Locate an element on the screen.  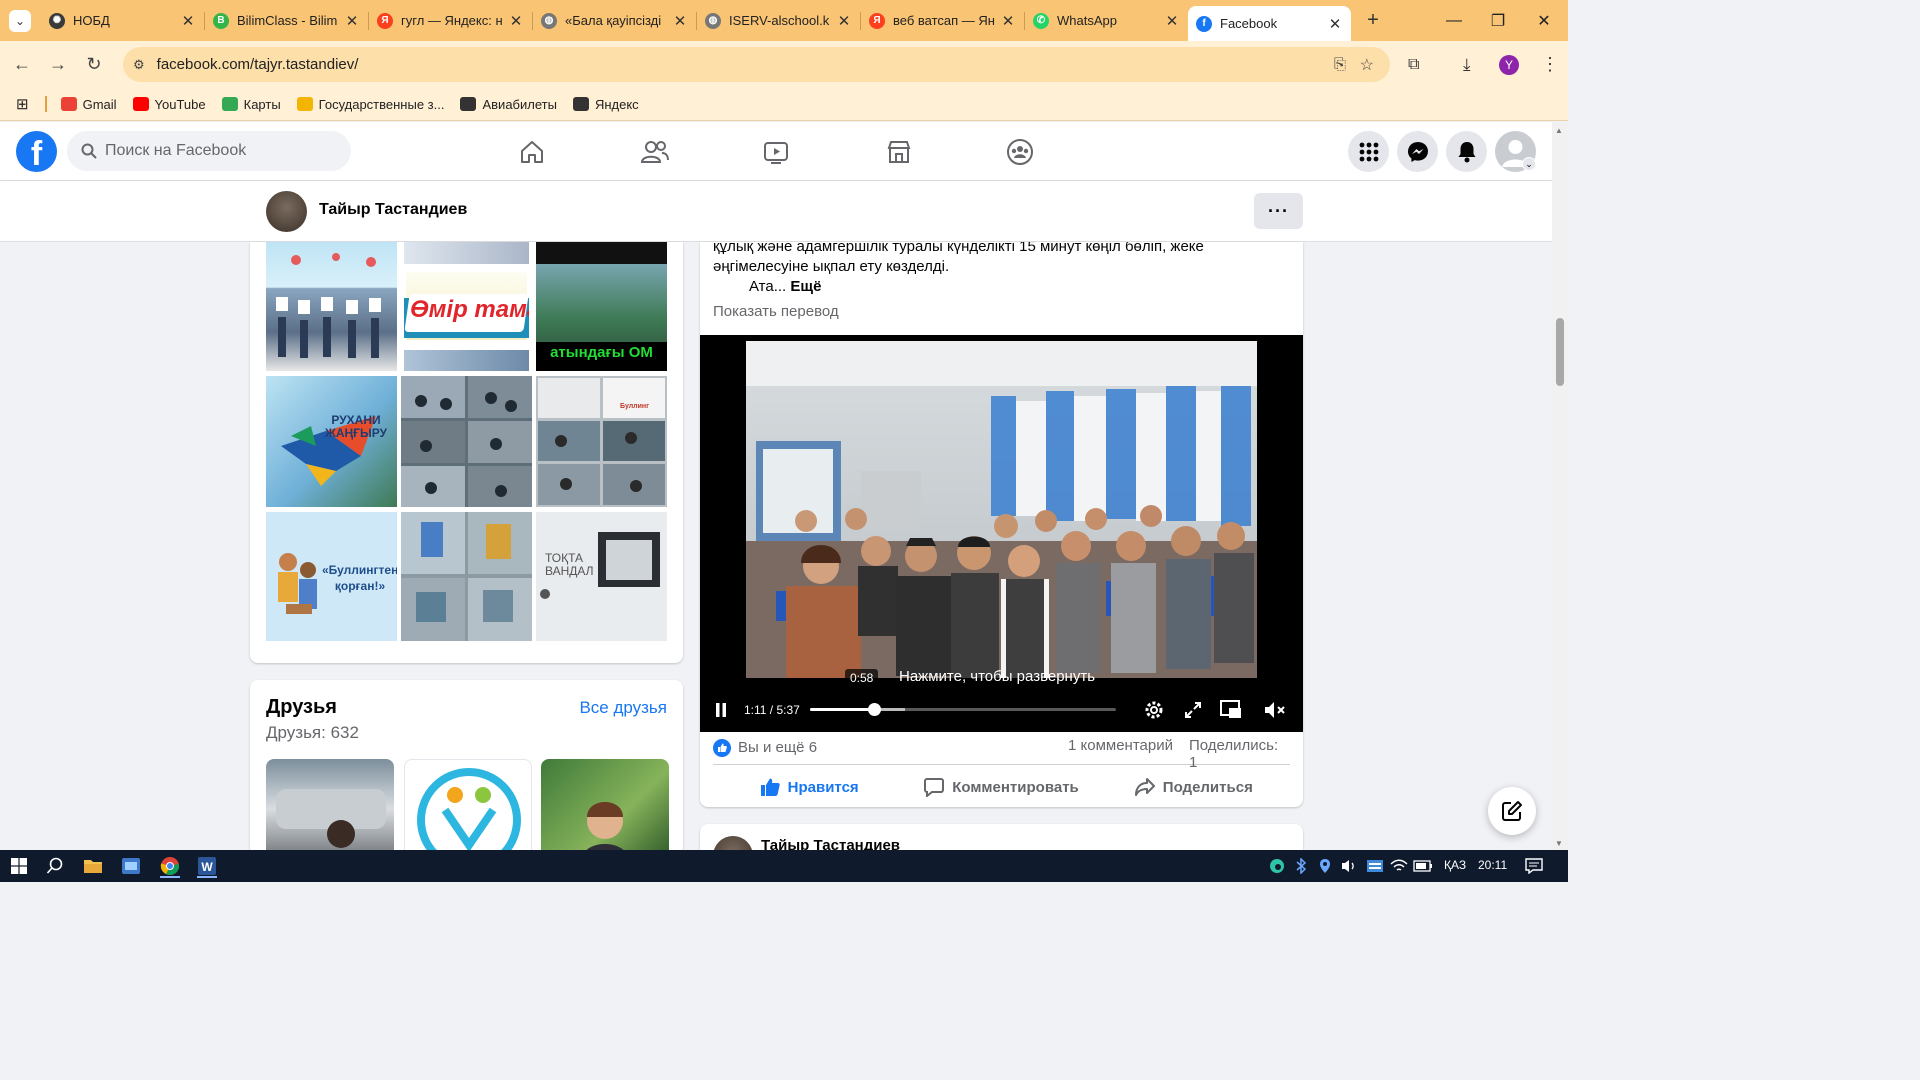
comment-button: Комментировать is located at coordinates (1001, 787).